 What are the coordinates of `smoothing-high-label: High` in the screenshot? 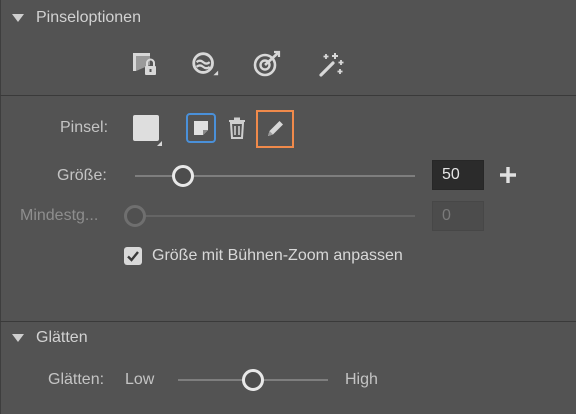 It's located at (361, 379).